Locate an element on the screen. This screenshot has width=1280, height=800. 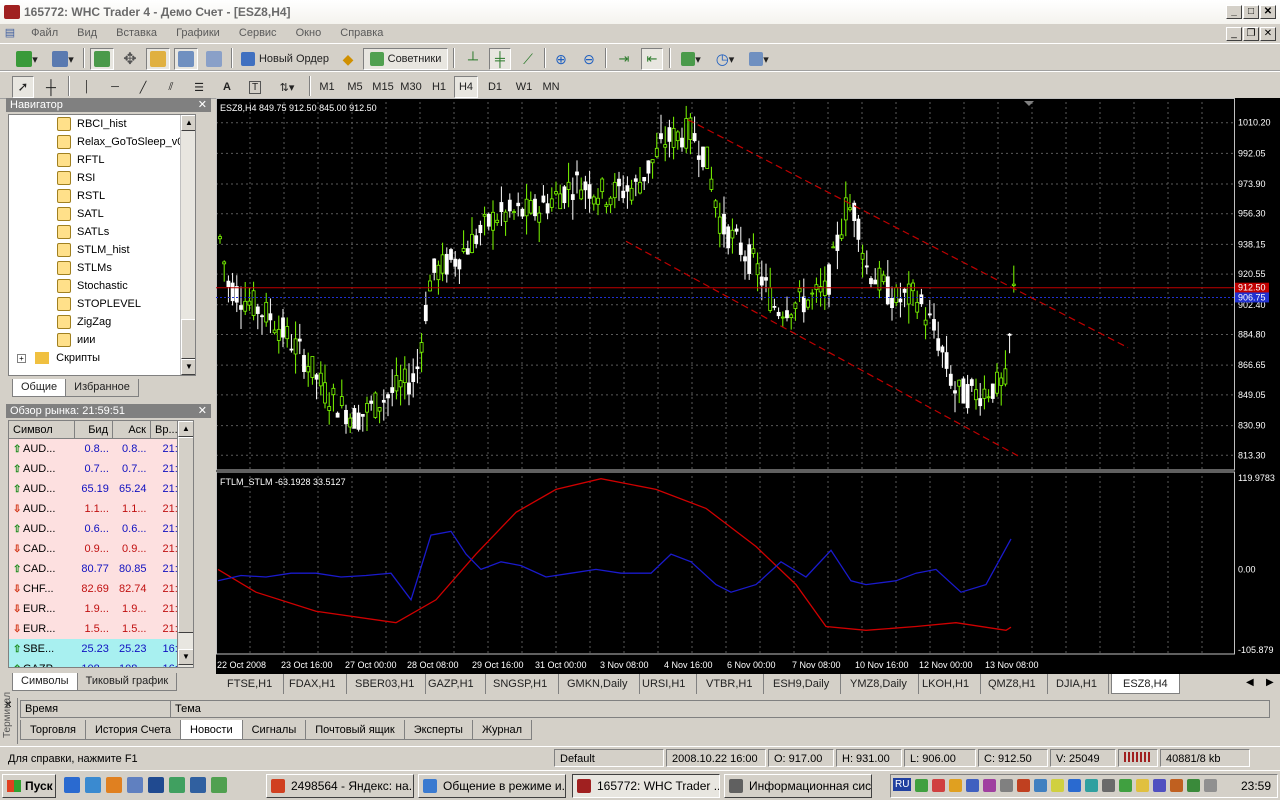
nav-item-rstl: RSTL is located at coordinates (102, 196).